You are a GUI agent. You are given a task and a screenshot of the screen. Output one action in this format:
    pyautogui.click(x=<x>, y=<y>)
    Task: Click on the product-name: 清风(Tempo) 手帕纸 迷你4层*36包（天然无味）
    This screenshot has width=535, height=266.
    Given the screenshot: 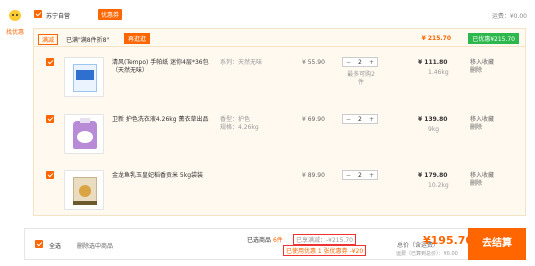 What is the action you would take?
    pyautogui.click(x=162, y=67)
    